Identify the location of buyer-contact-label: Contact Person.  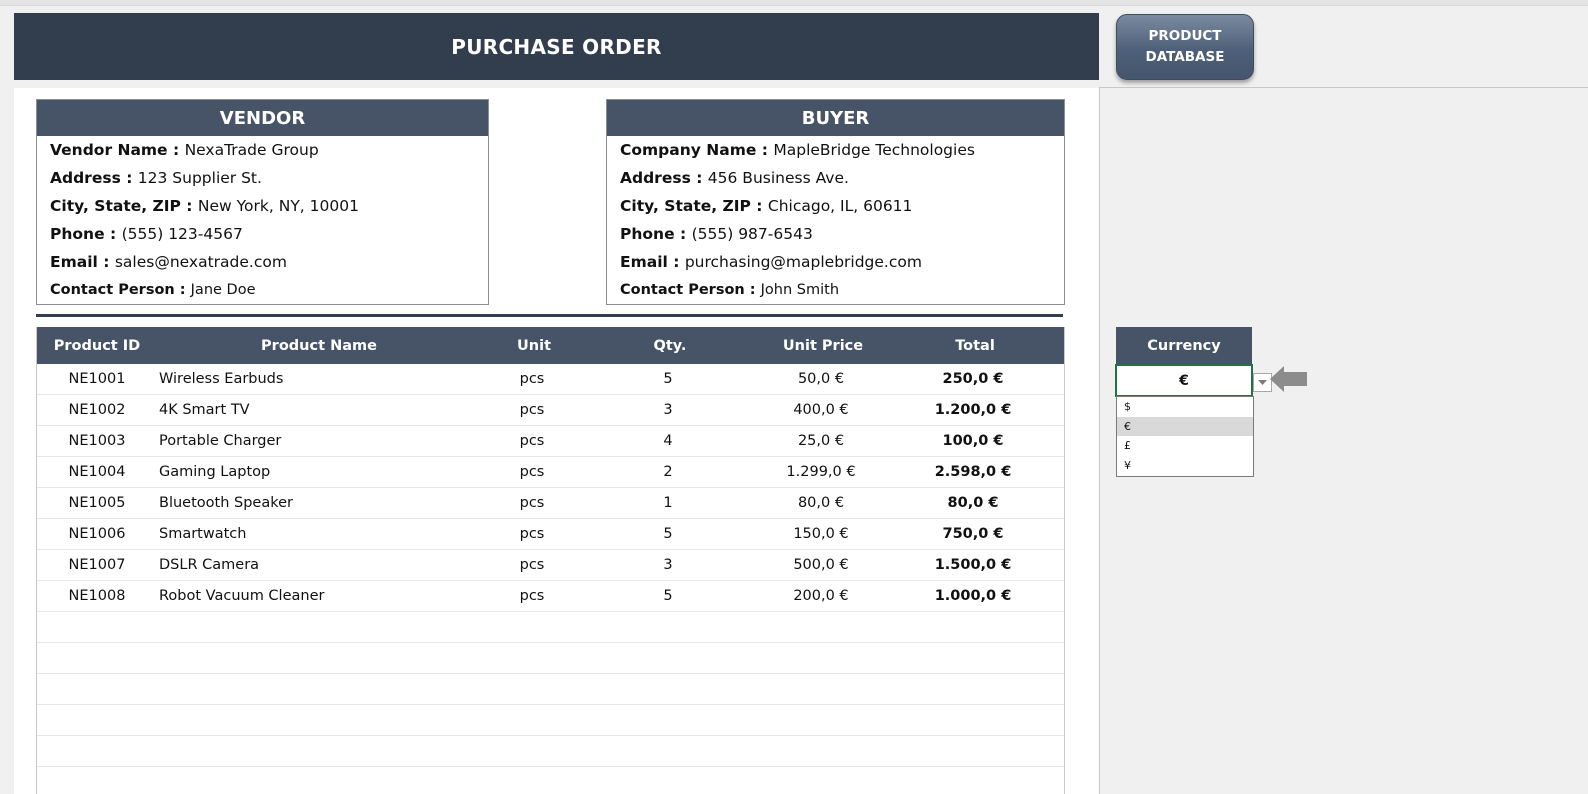
(682, 290).